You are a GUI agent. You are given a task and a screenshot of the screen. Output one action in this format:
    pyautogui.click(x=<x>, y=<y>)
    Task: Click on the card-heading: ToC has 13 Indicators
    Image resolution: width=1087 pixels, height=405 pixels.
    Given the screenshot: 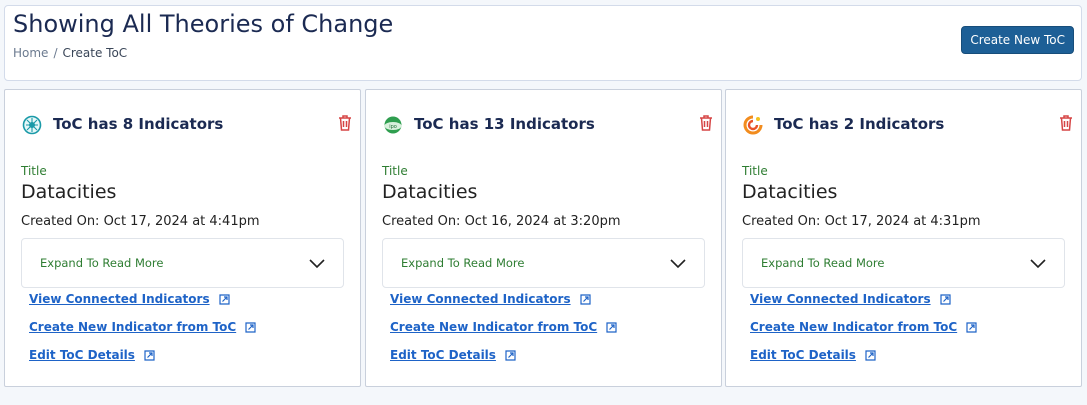 What is the action you would take?
    pyautogui.click(x=504, y=124)
    